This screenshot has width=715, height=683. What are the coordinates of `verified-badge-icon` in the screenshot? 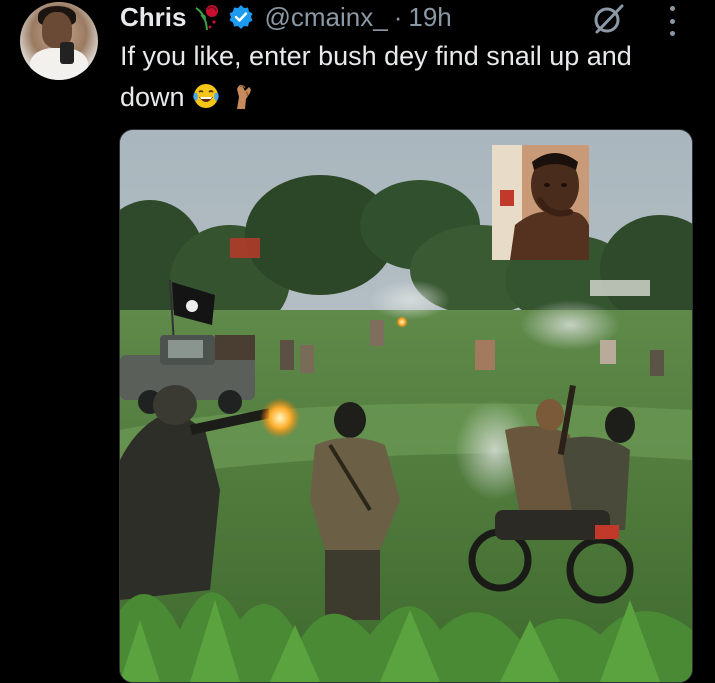 It's located at (241, 17).